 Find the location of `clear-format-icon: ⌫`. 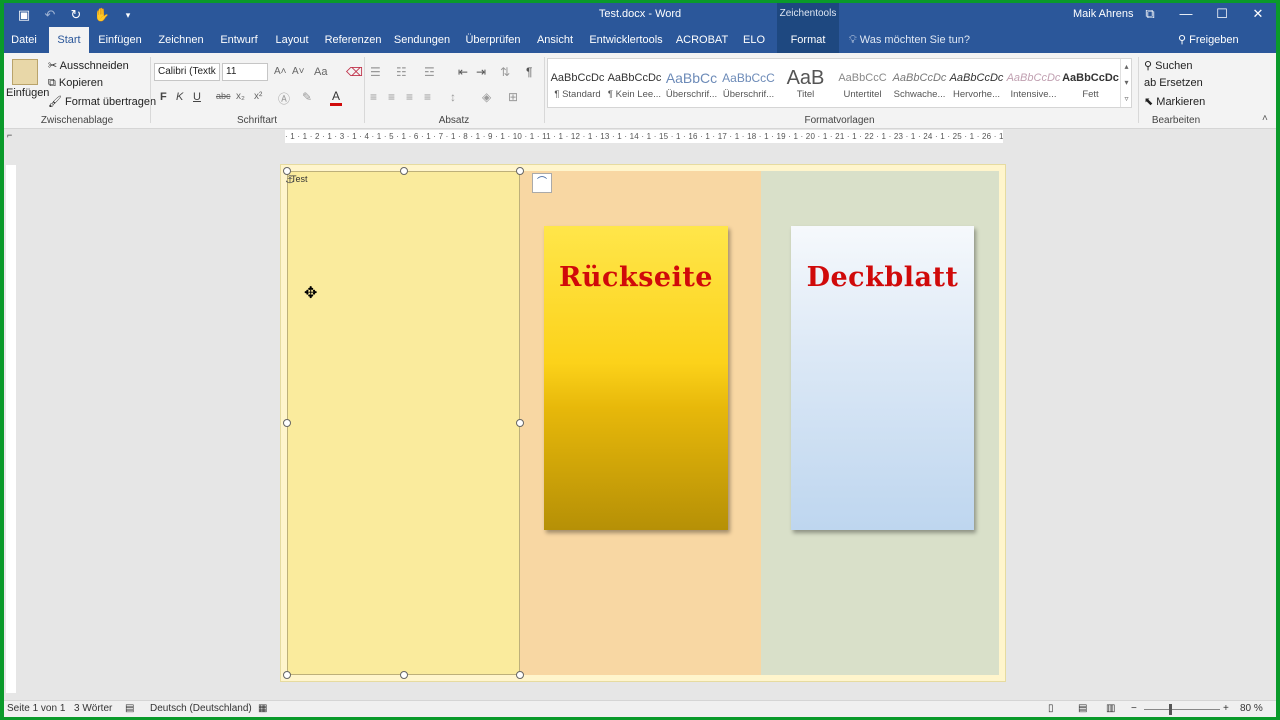

clear-format-icon: ⌫ is located at coordinates (354, 72).